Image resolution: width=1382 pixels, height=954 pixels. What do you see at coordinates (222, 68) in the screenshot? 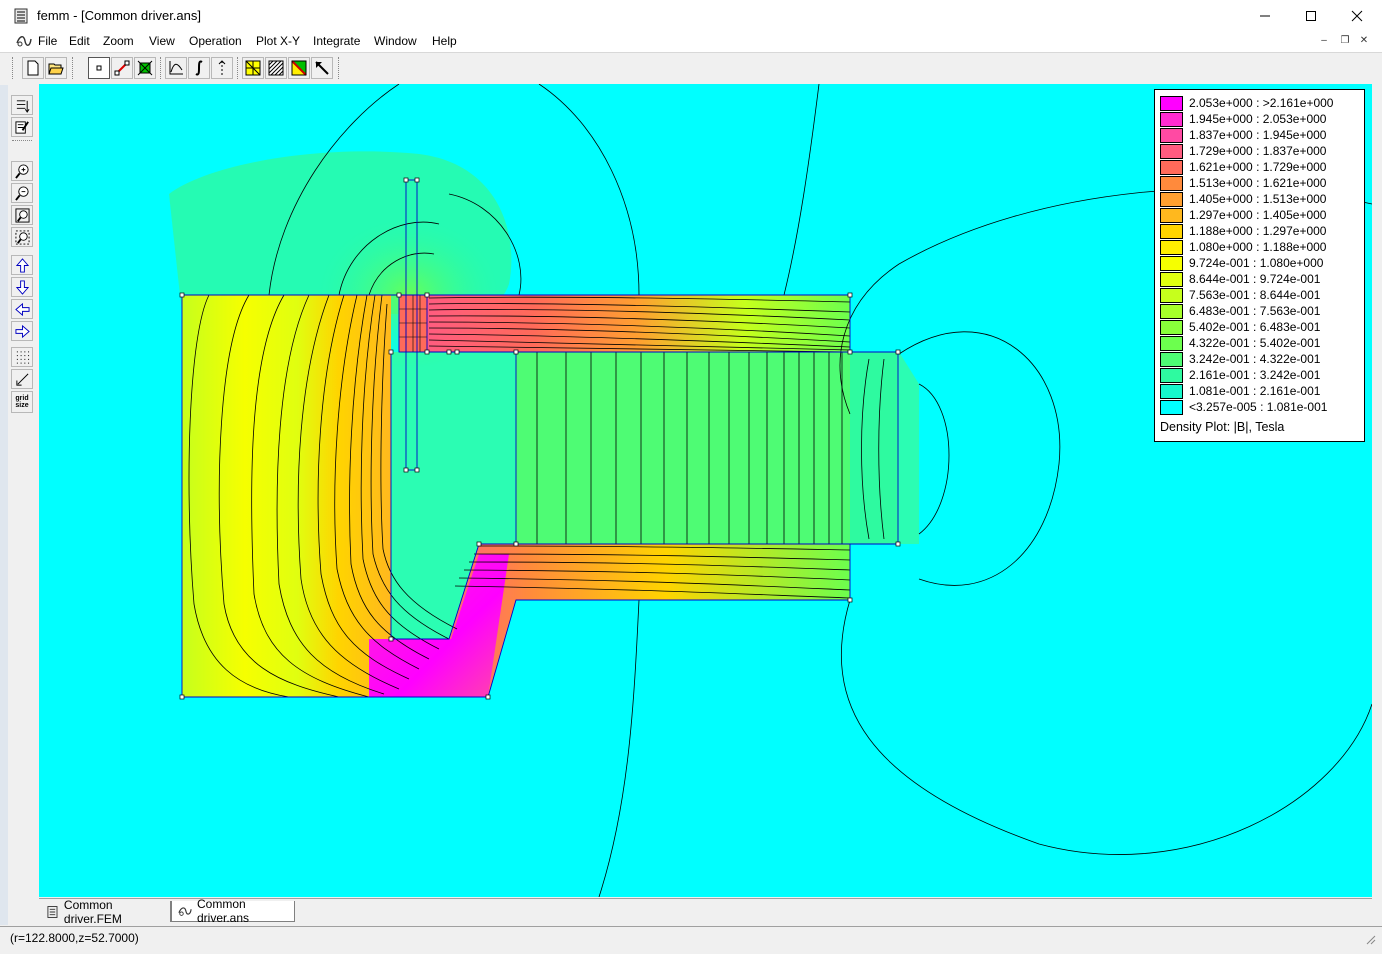
I see `line-integral-button` at bounding box center [222, 68].